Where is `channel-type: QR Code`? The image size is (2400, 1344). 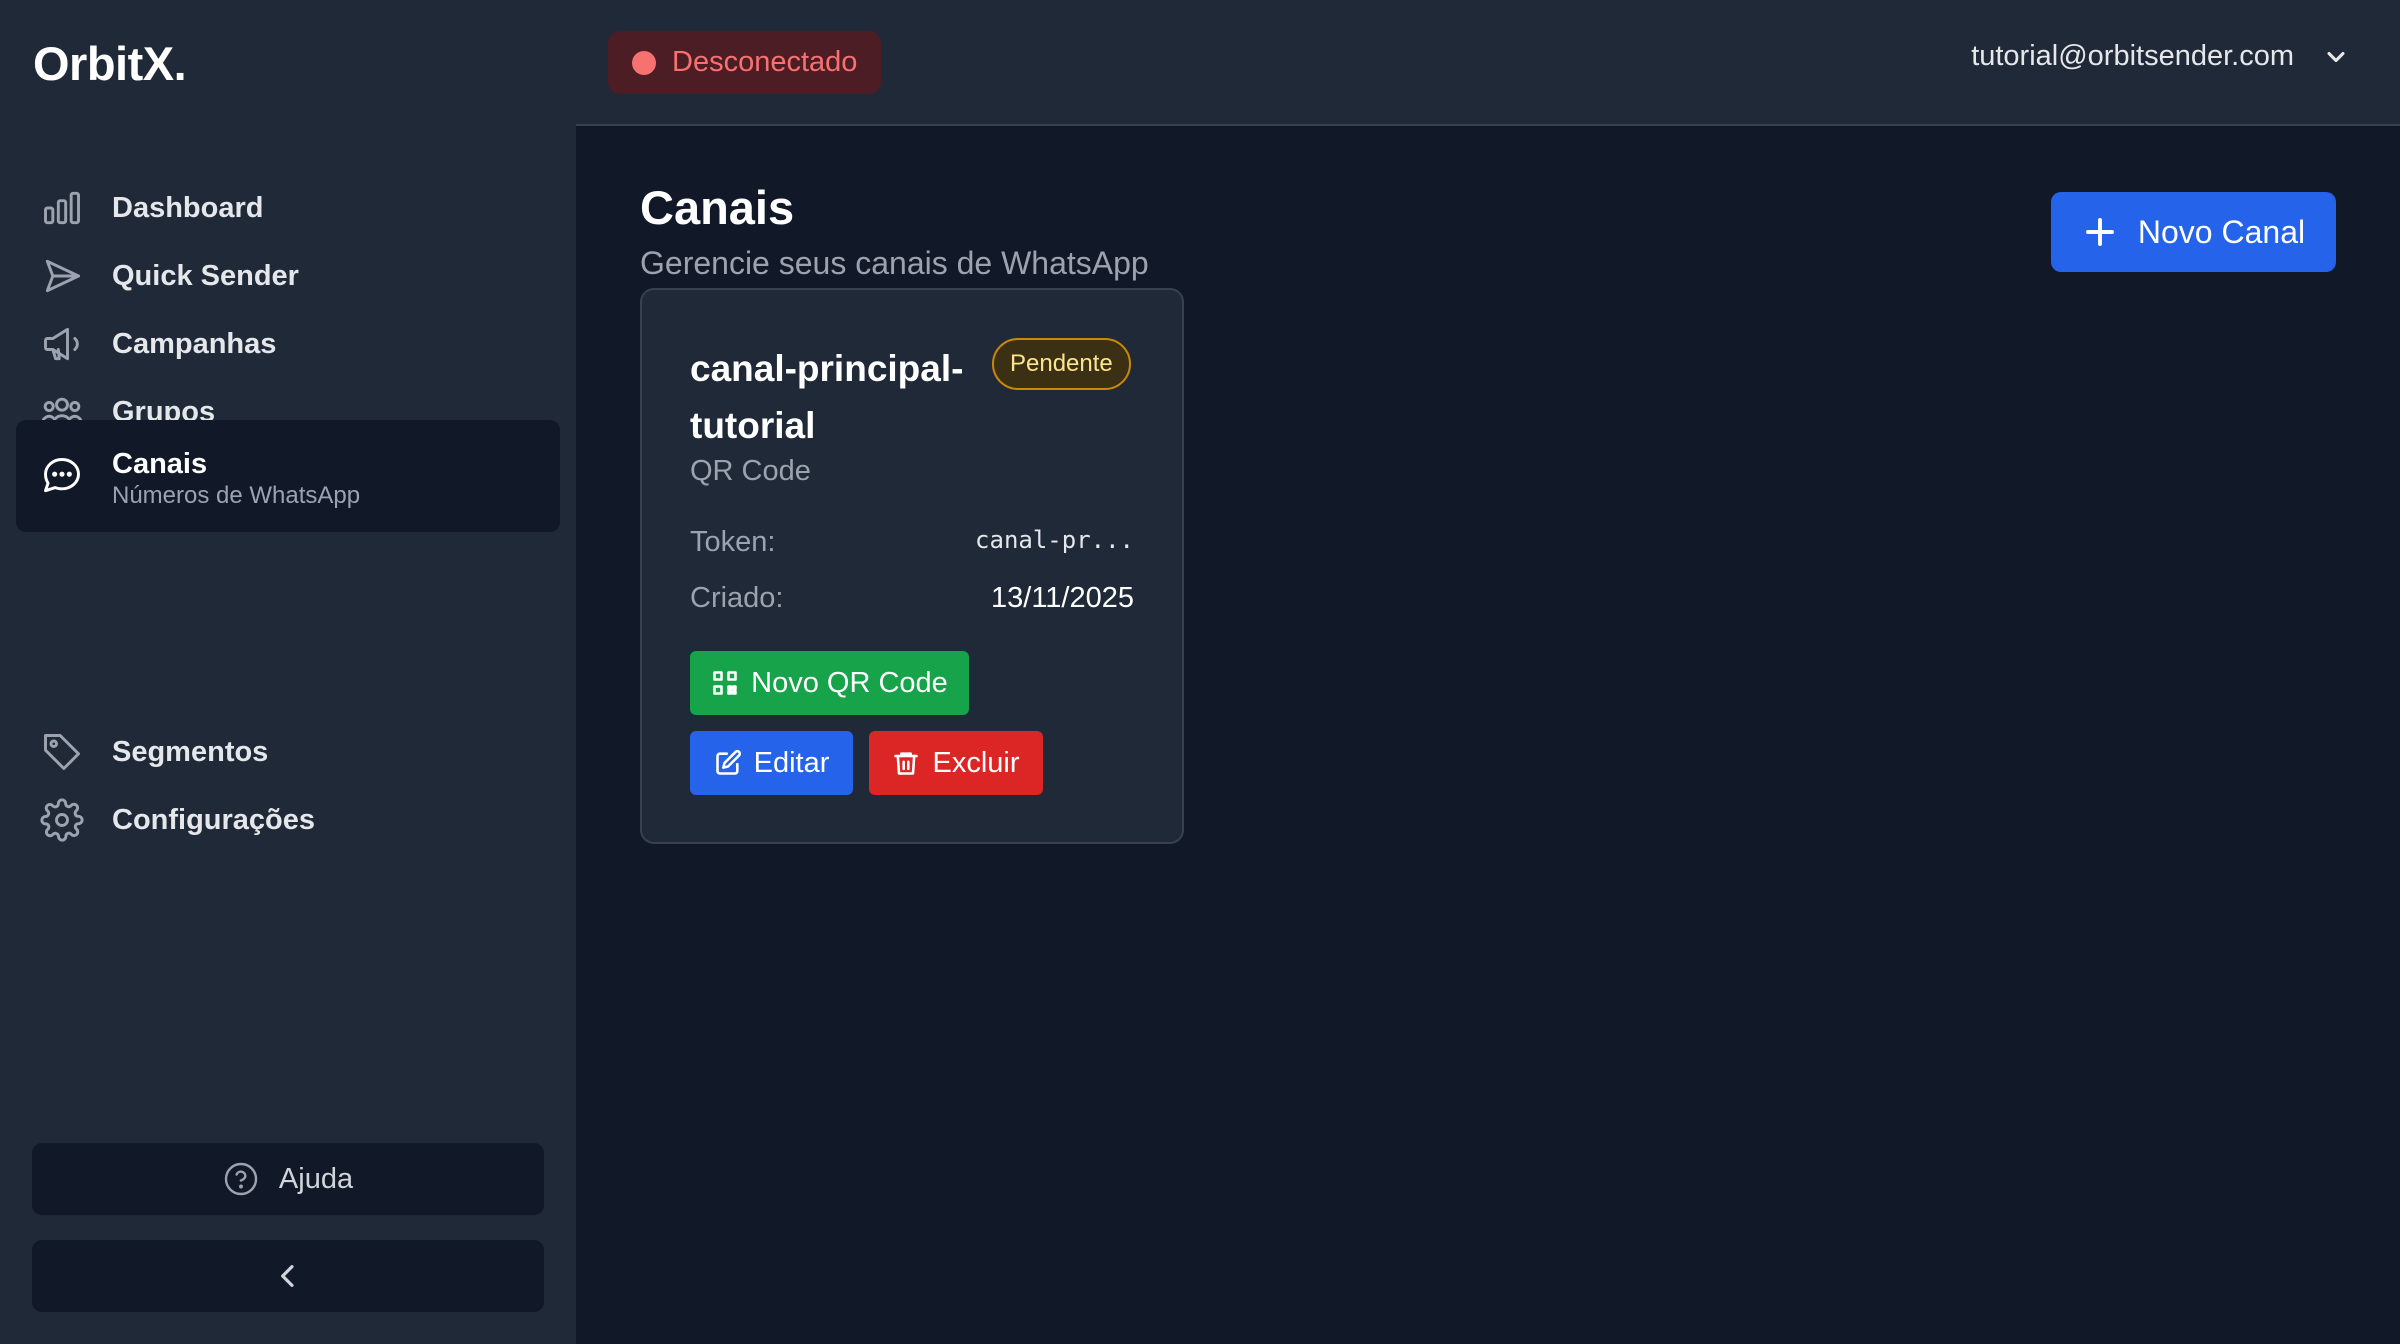
channel-type: QR Code is located at coordinates (750, 471).